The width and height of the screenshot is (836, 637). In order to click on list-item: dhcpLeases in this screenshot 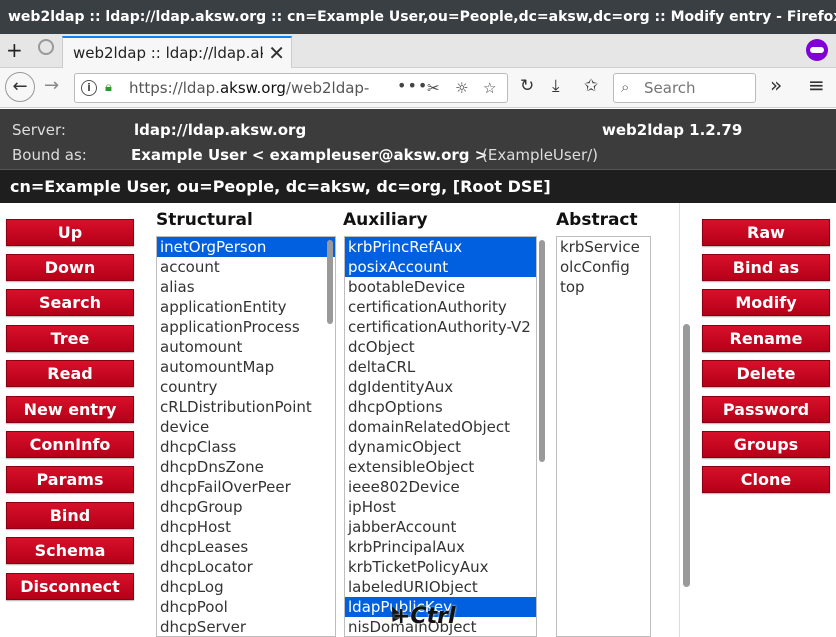, I will do `click(246, 547)`.